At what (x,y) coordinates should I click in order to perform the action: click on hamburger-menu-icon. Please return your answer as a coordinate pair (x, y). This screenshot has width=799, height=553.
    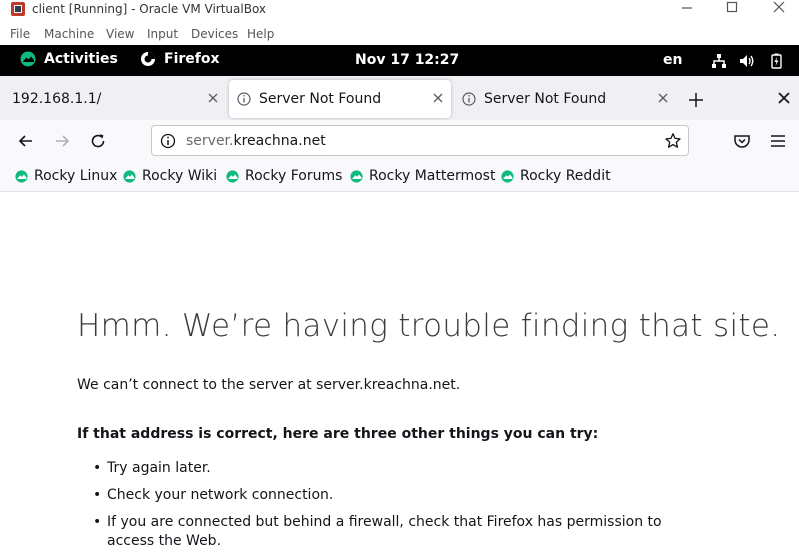
    Looking at the image, I should click on (778, 141).